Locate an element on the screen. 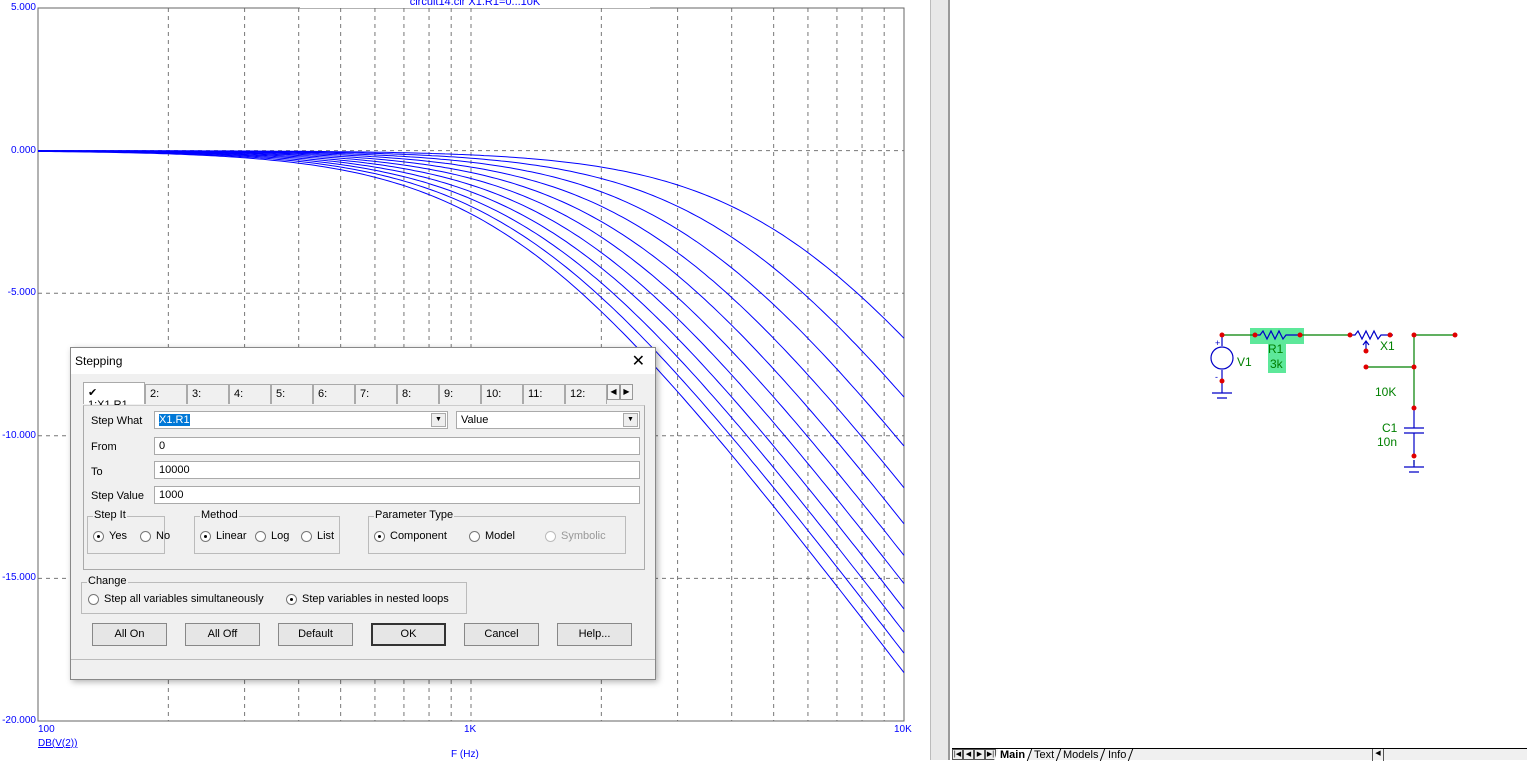 This screenshot has width=1527, height=763. parameter-type-group: Parameter Type Component Model Symbolic is located at coordinates (497, 531).